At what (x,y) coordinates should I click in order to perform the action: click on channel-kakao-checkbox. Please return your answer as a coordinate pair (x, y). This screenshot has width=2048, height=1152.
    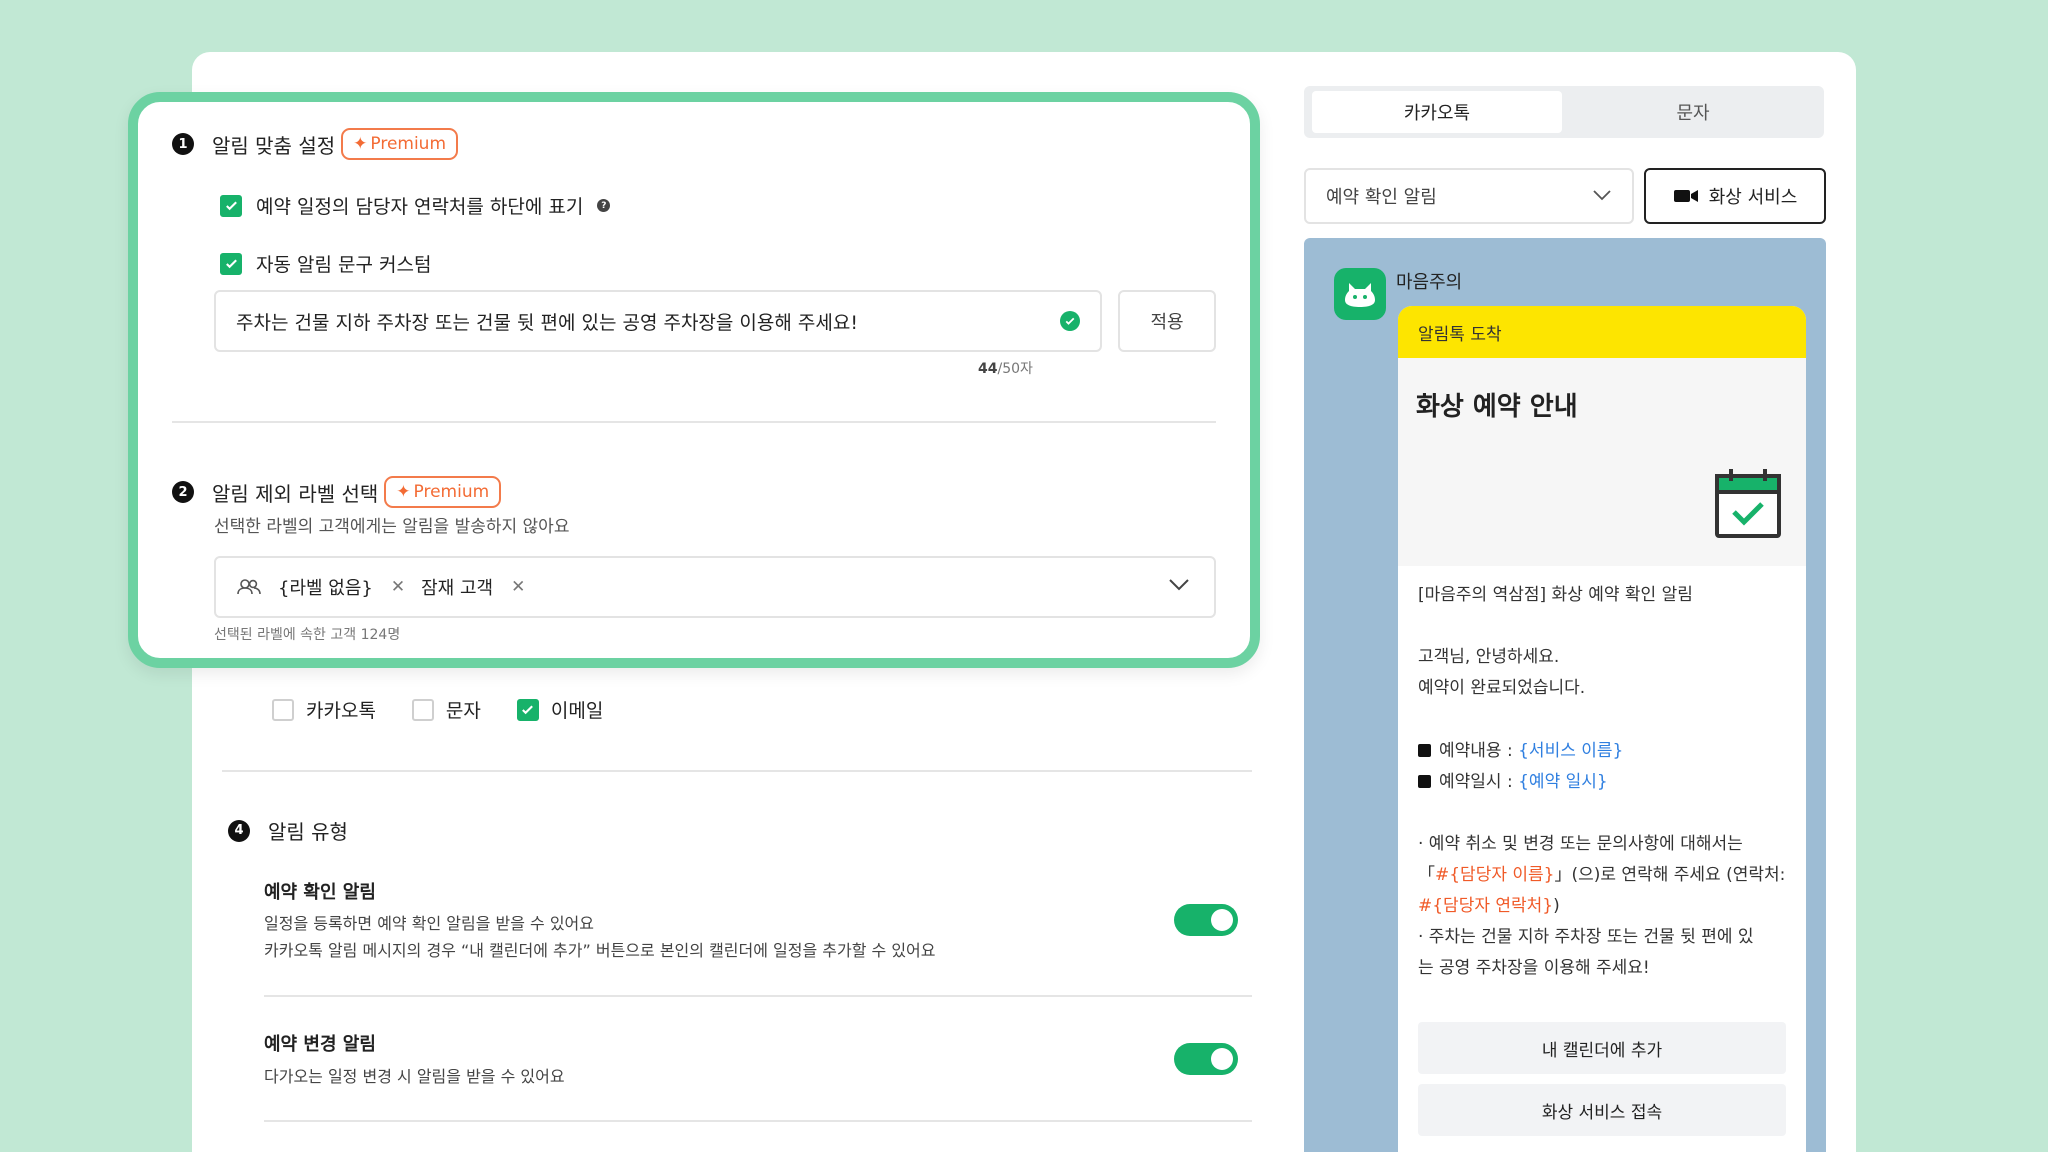
    Looking at the image, I should click on (283, 709).